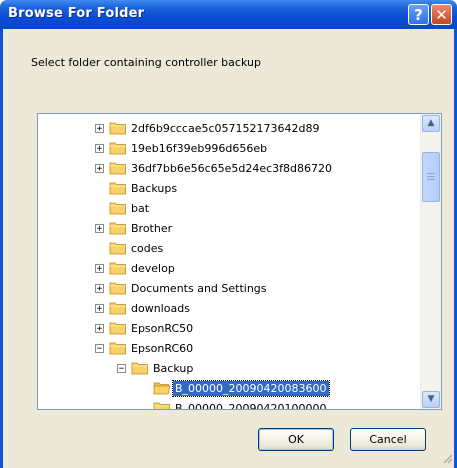 This screenshot has height=468, width=457. What do you see at coordinates (229, 309) in the screenshot?
I see `tree-item: + downloads` at bounding box center [229, 309].